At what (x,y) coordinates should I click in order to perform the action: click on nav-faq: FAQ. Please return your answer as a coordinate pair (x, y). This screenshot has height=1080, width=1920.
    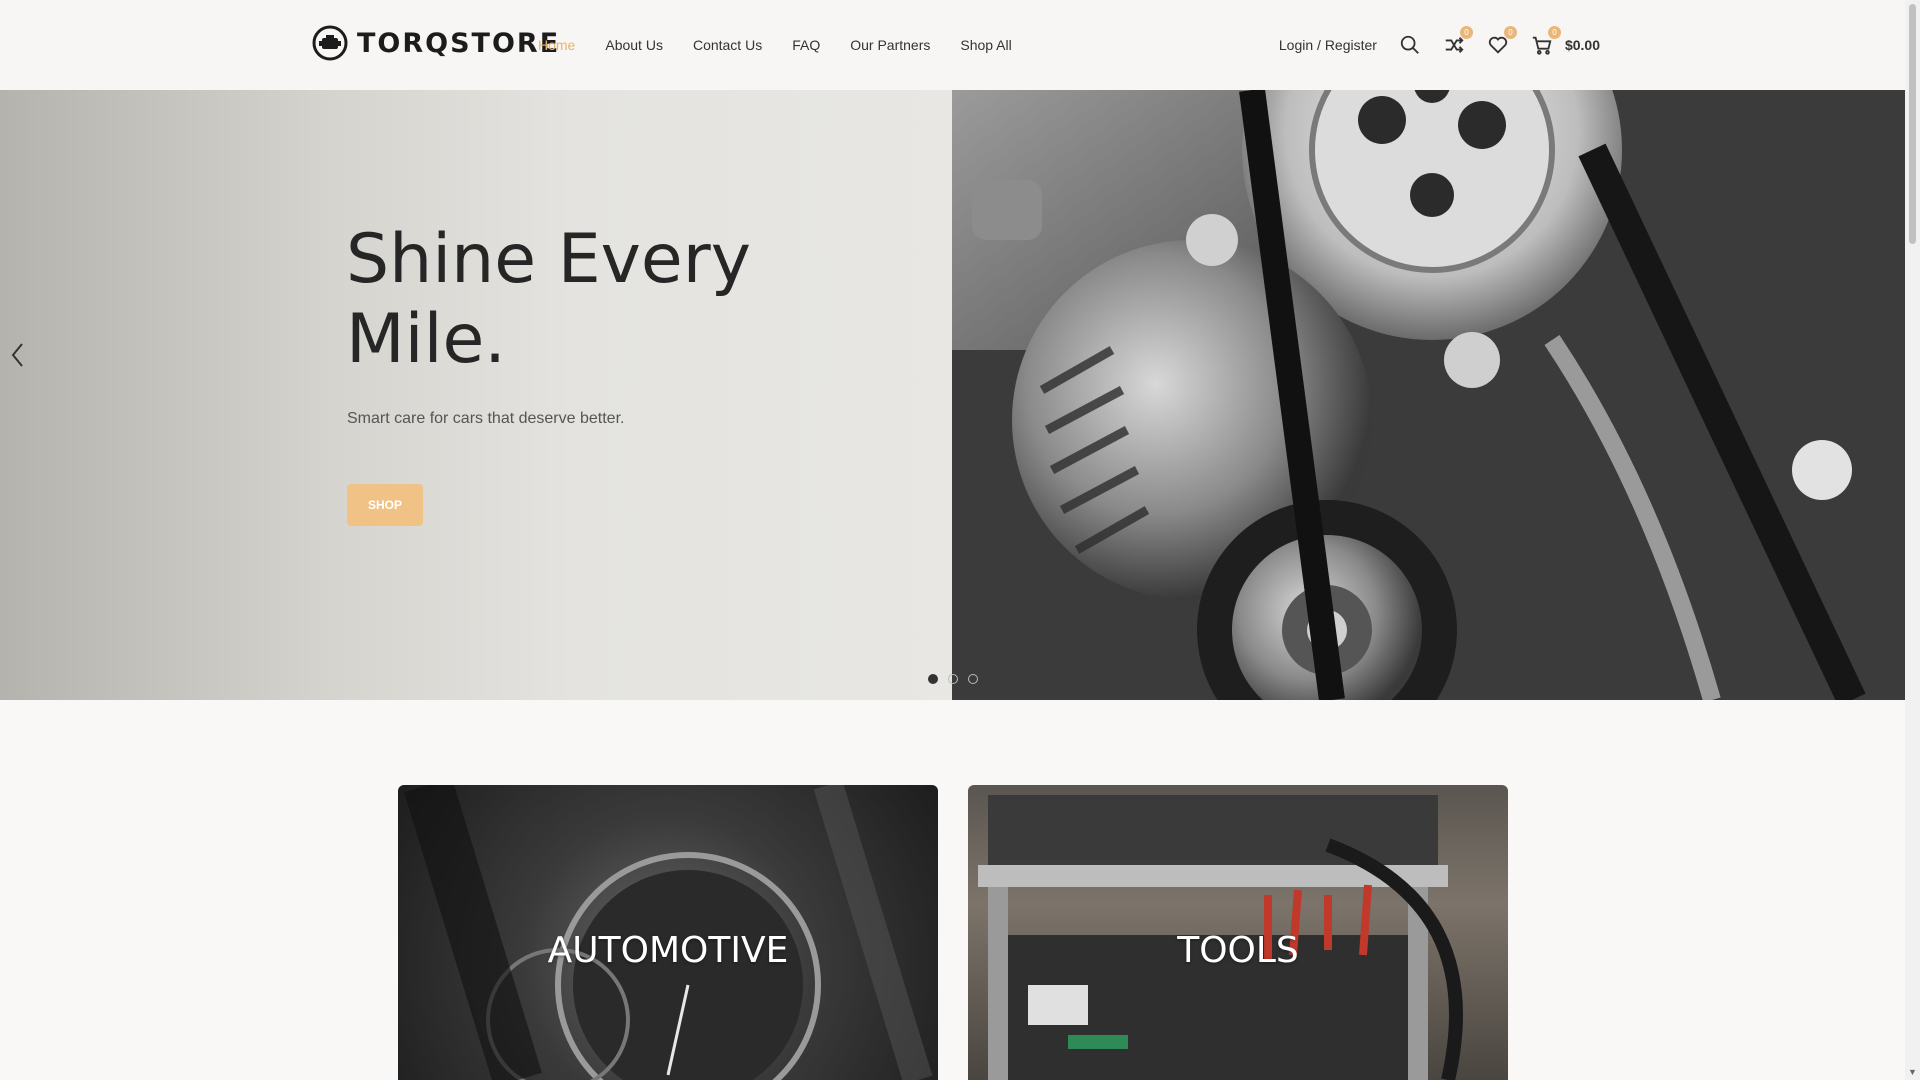
    Looking at the image, I should click on (806, 45).